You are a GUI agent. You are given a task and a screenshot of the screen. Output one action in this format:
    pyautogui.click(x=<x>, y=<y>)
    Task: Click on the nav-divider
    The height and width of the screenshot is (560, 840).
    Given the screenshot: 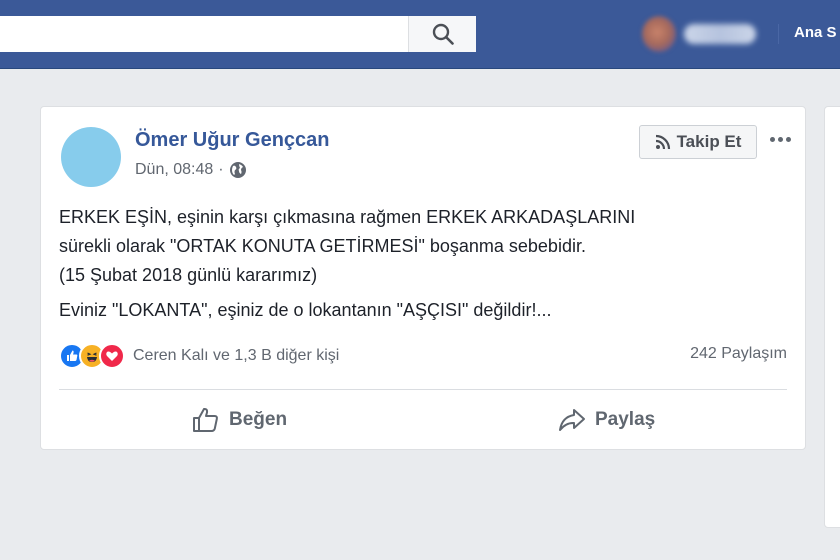 What is the action you would take?
    pyautogui.click(x=778, y=34)
    